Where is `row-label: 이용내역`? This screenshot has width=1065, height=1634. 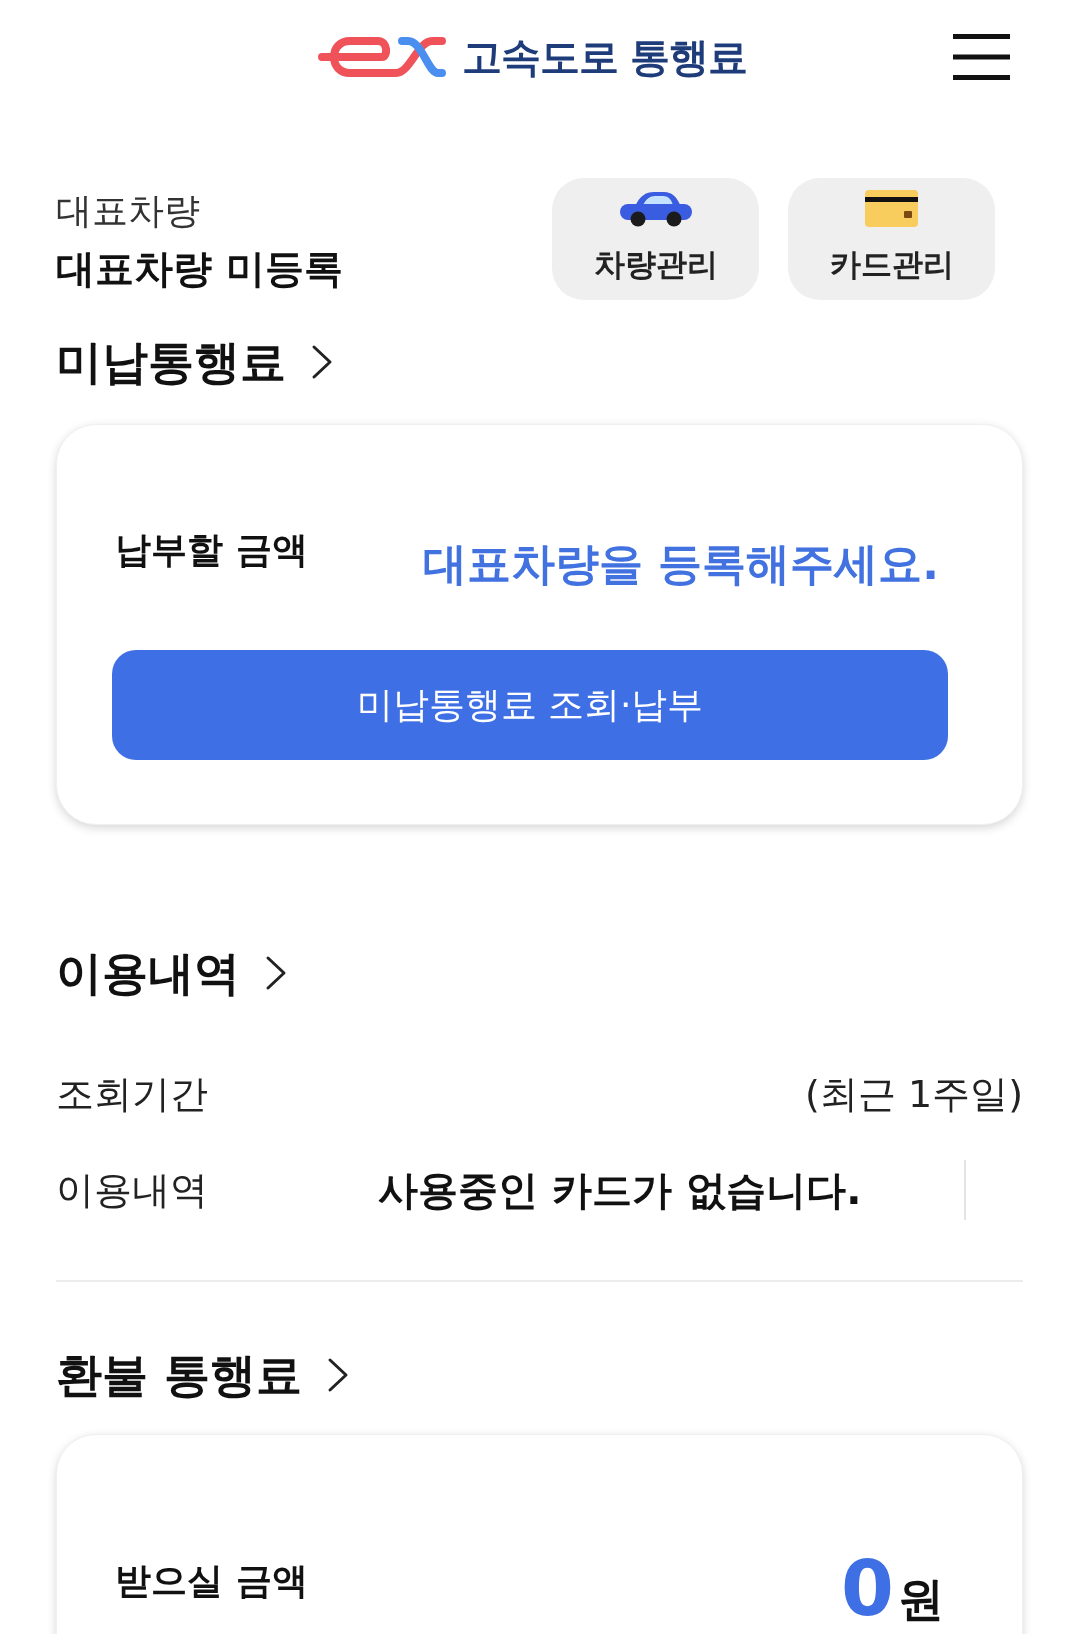 row-label: 이용내역 is located at coordinates (132, 1190).